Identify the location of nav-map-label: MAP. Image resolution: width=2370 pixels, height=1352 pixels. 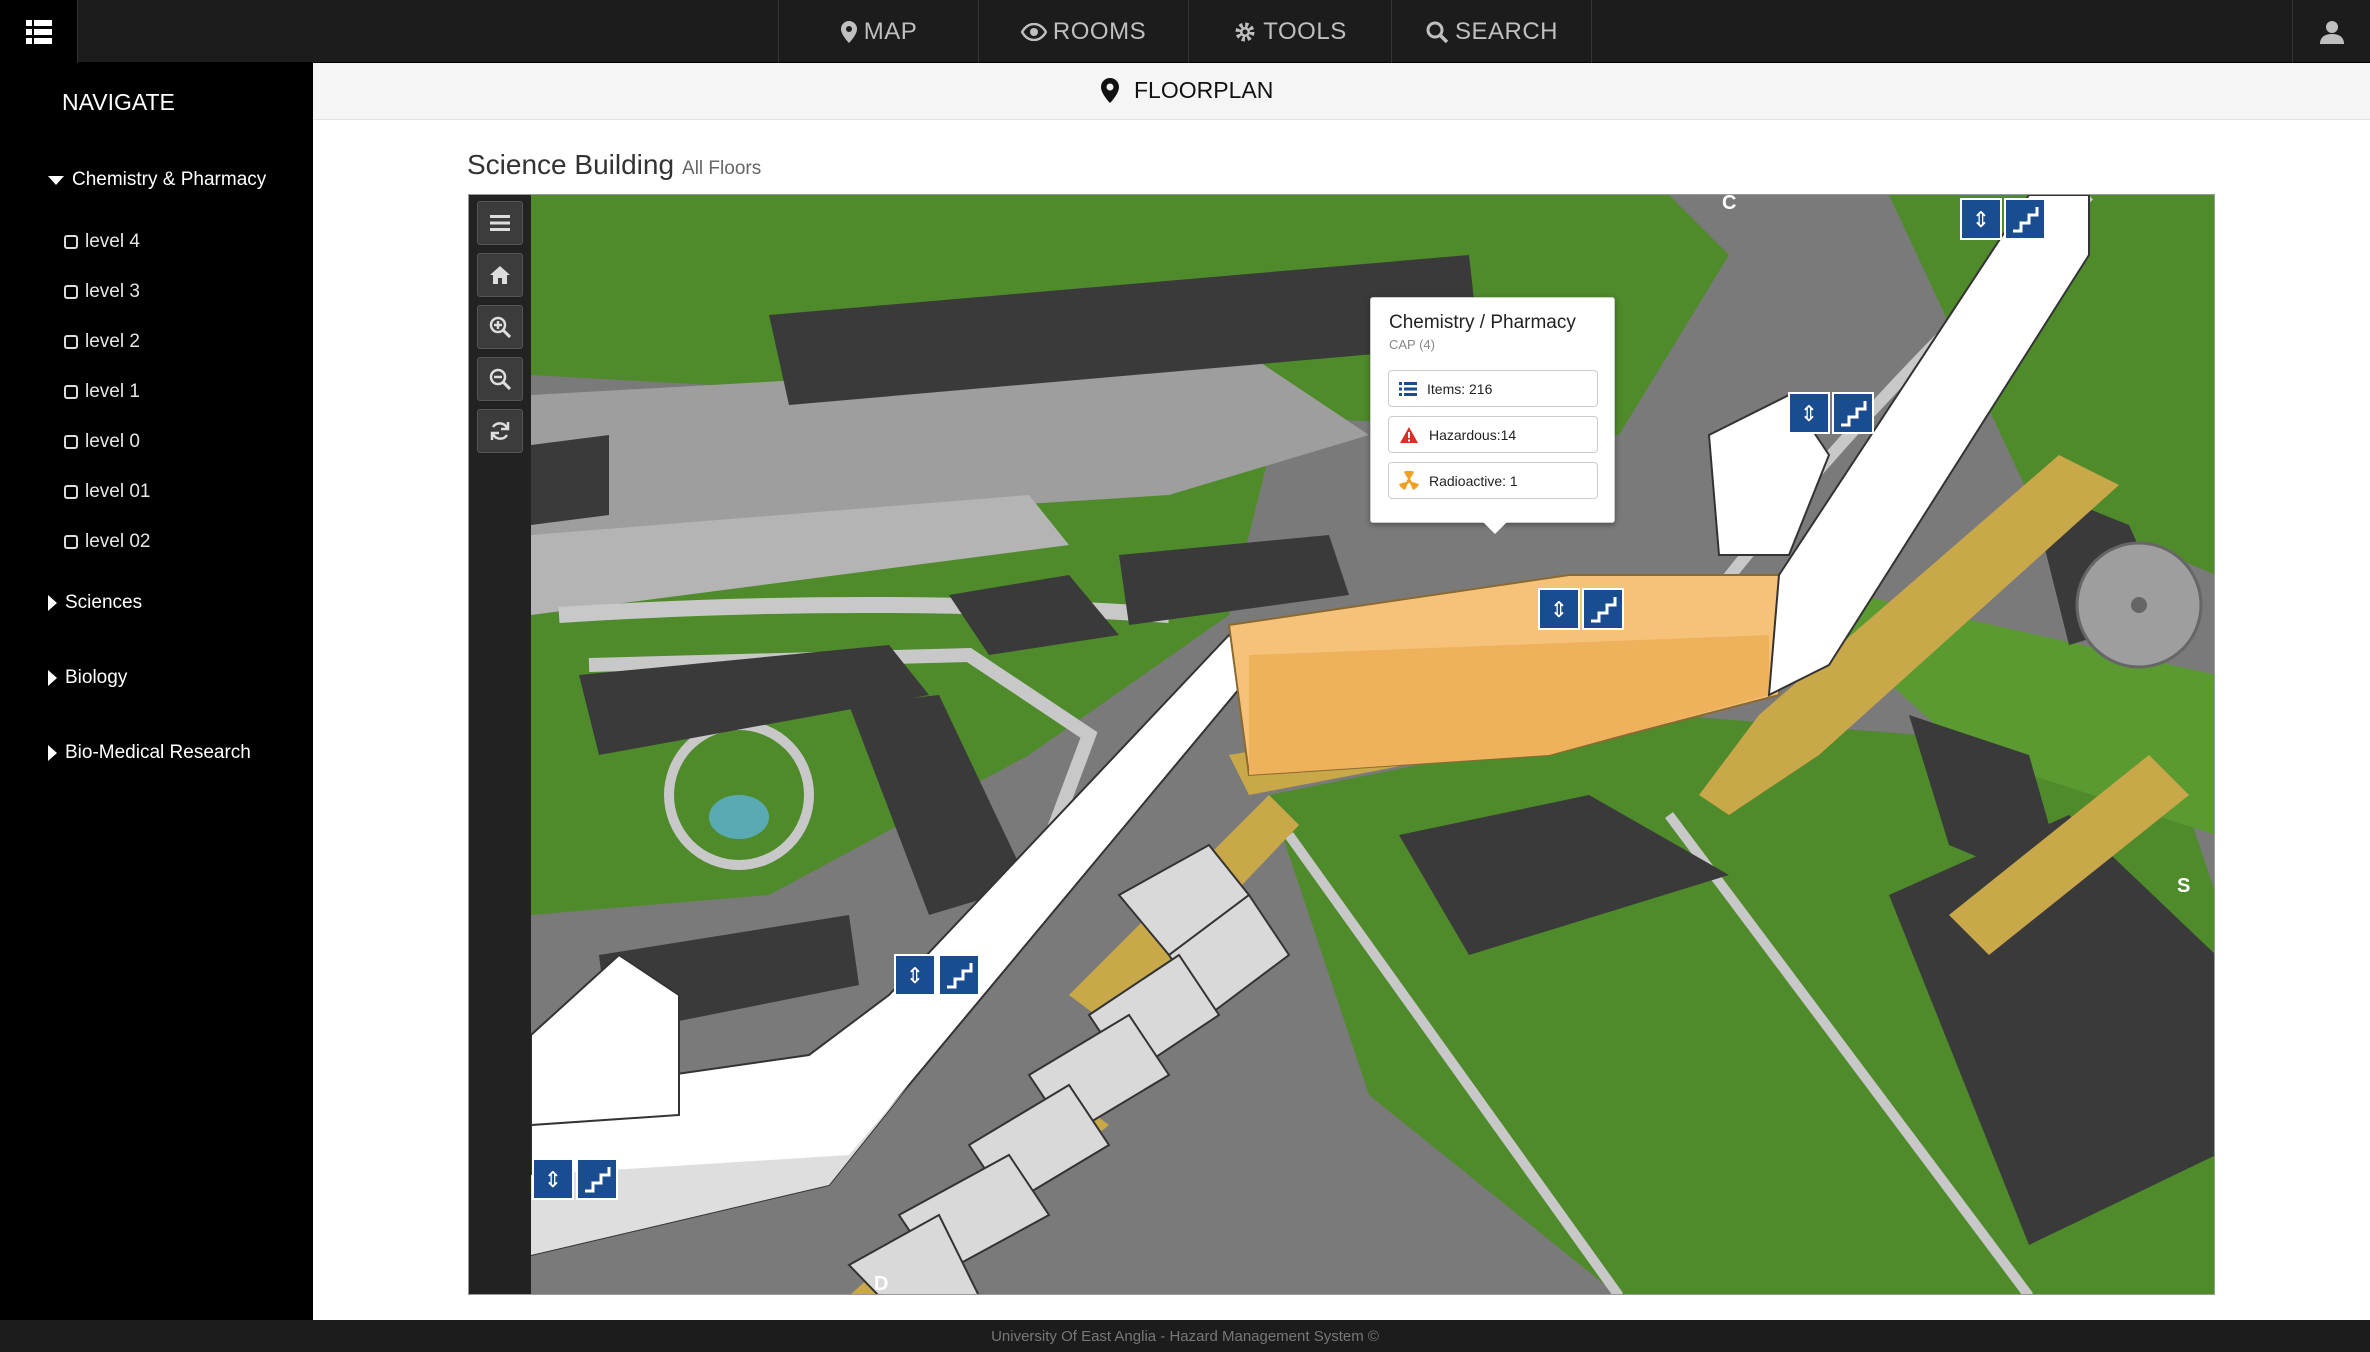
(890, 31).